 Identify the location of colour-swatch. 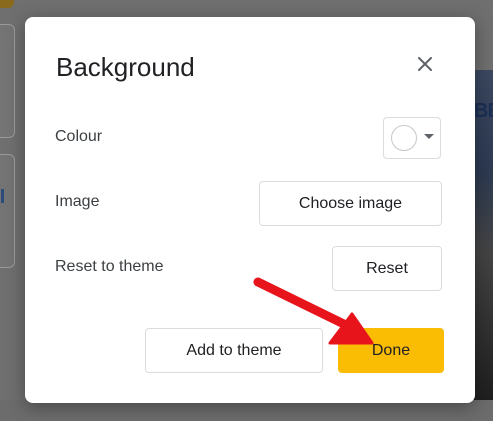
(404, 138).